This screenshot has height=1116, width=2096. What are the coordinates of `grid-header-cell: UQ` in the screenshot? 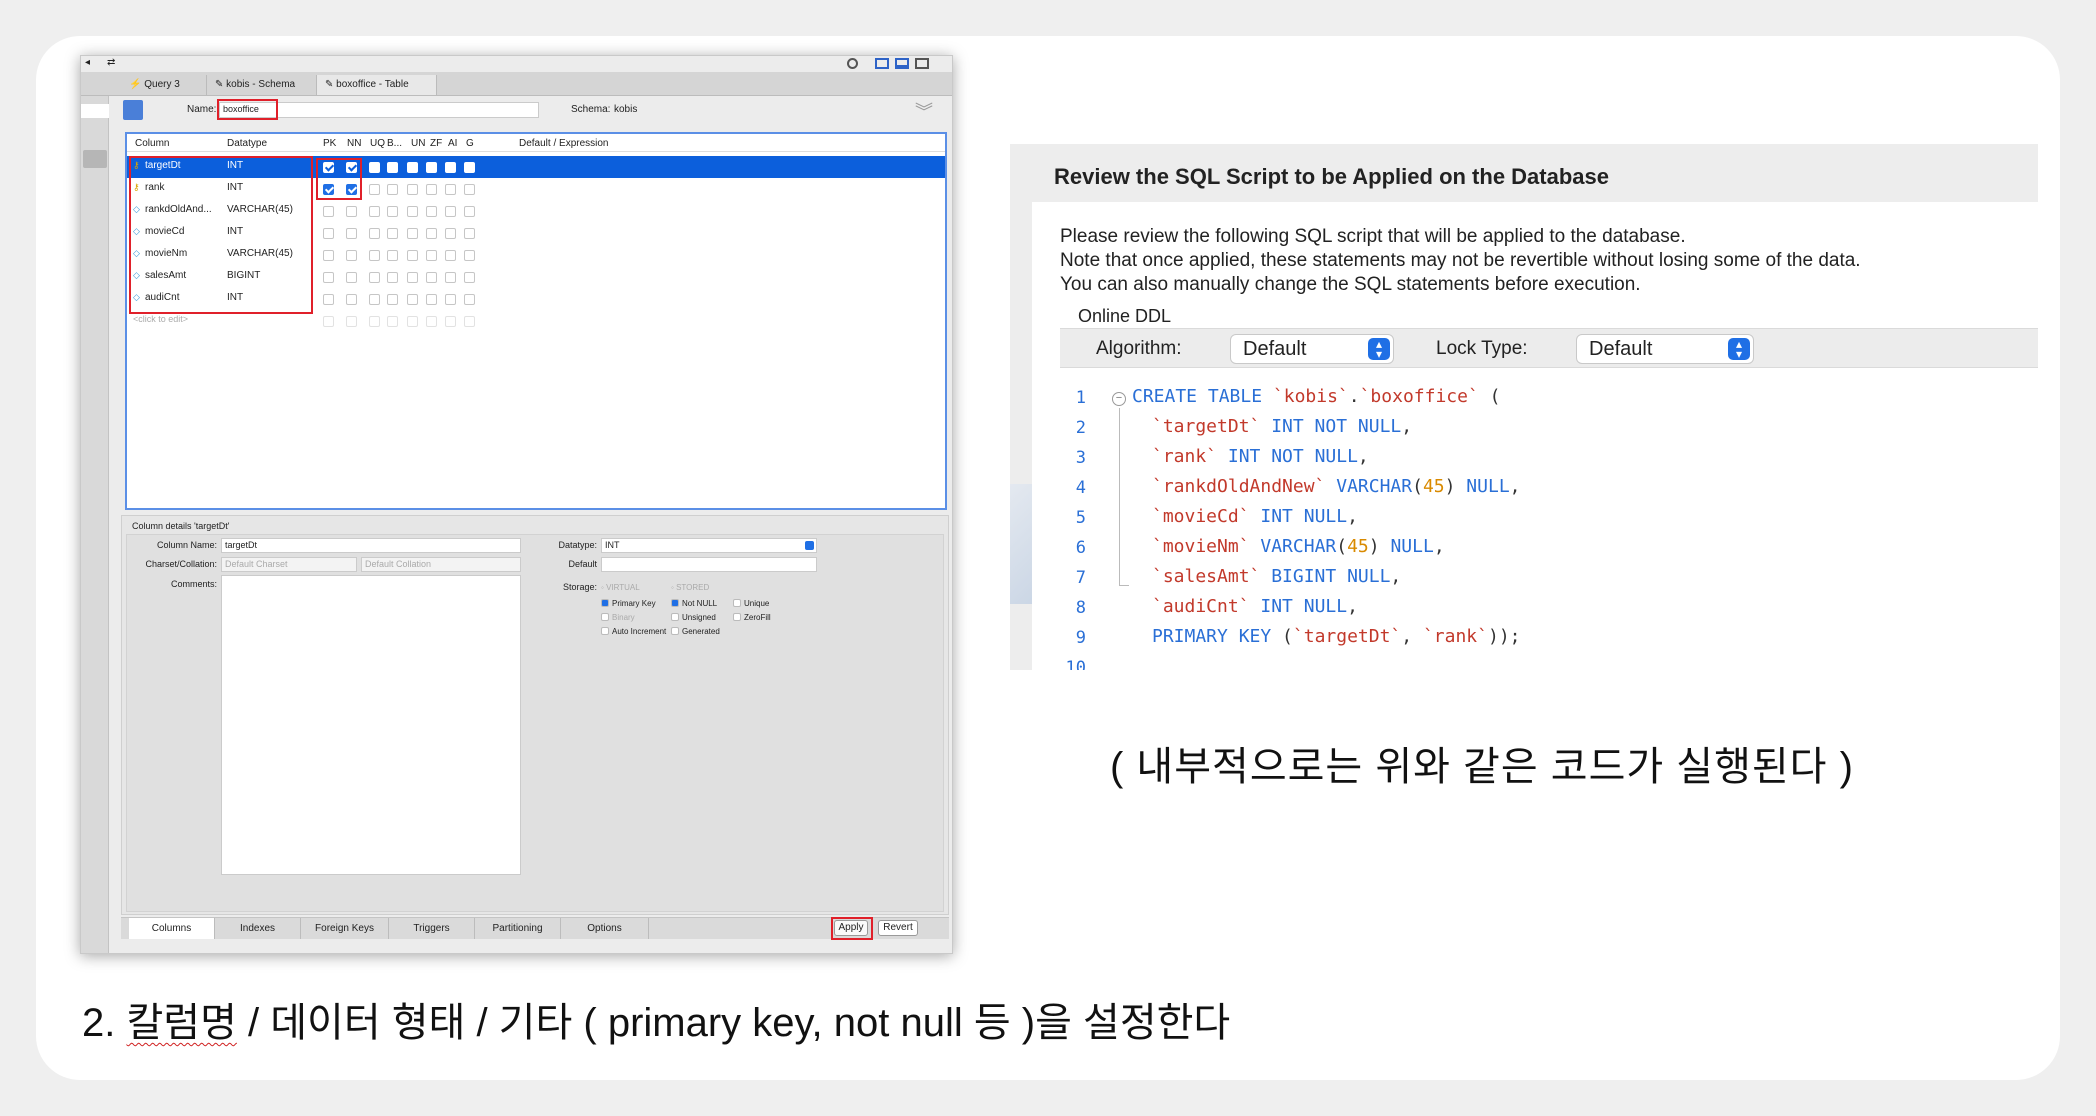 It's located at (377, 143).